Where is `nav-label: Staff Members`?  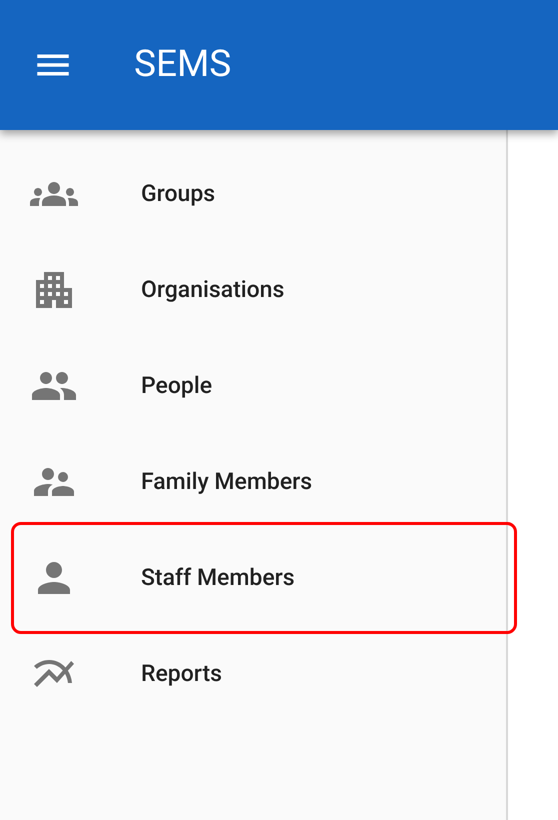
nav-label: Staff Members is located at coordinates (218, 577).